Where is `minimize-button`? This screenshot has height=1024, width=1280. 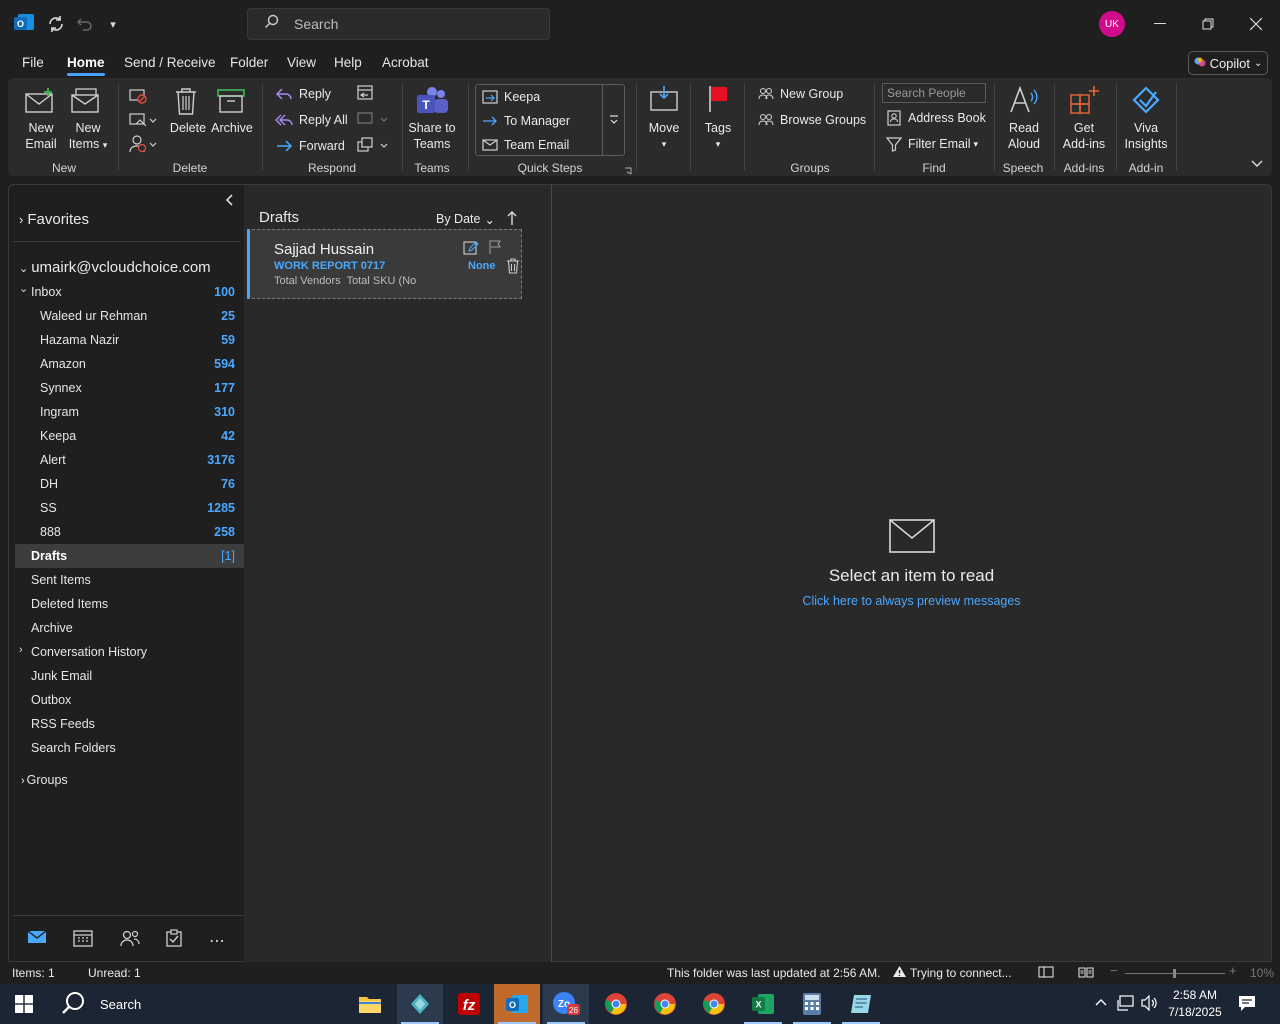 minimize-button is located at coordinates (1160, 24).